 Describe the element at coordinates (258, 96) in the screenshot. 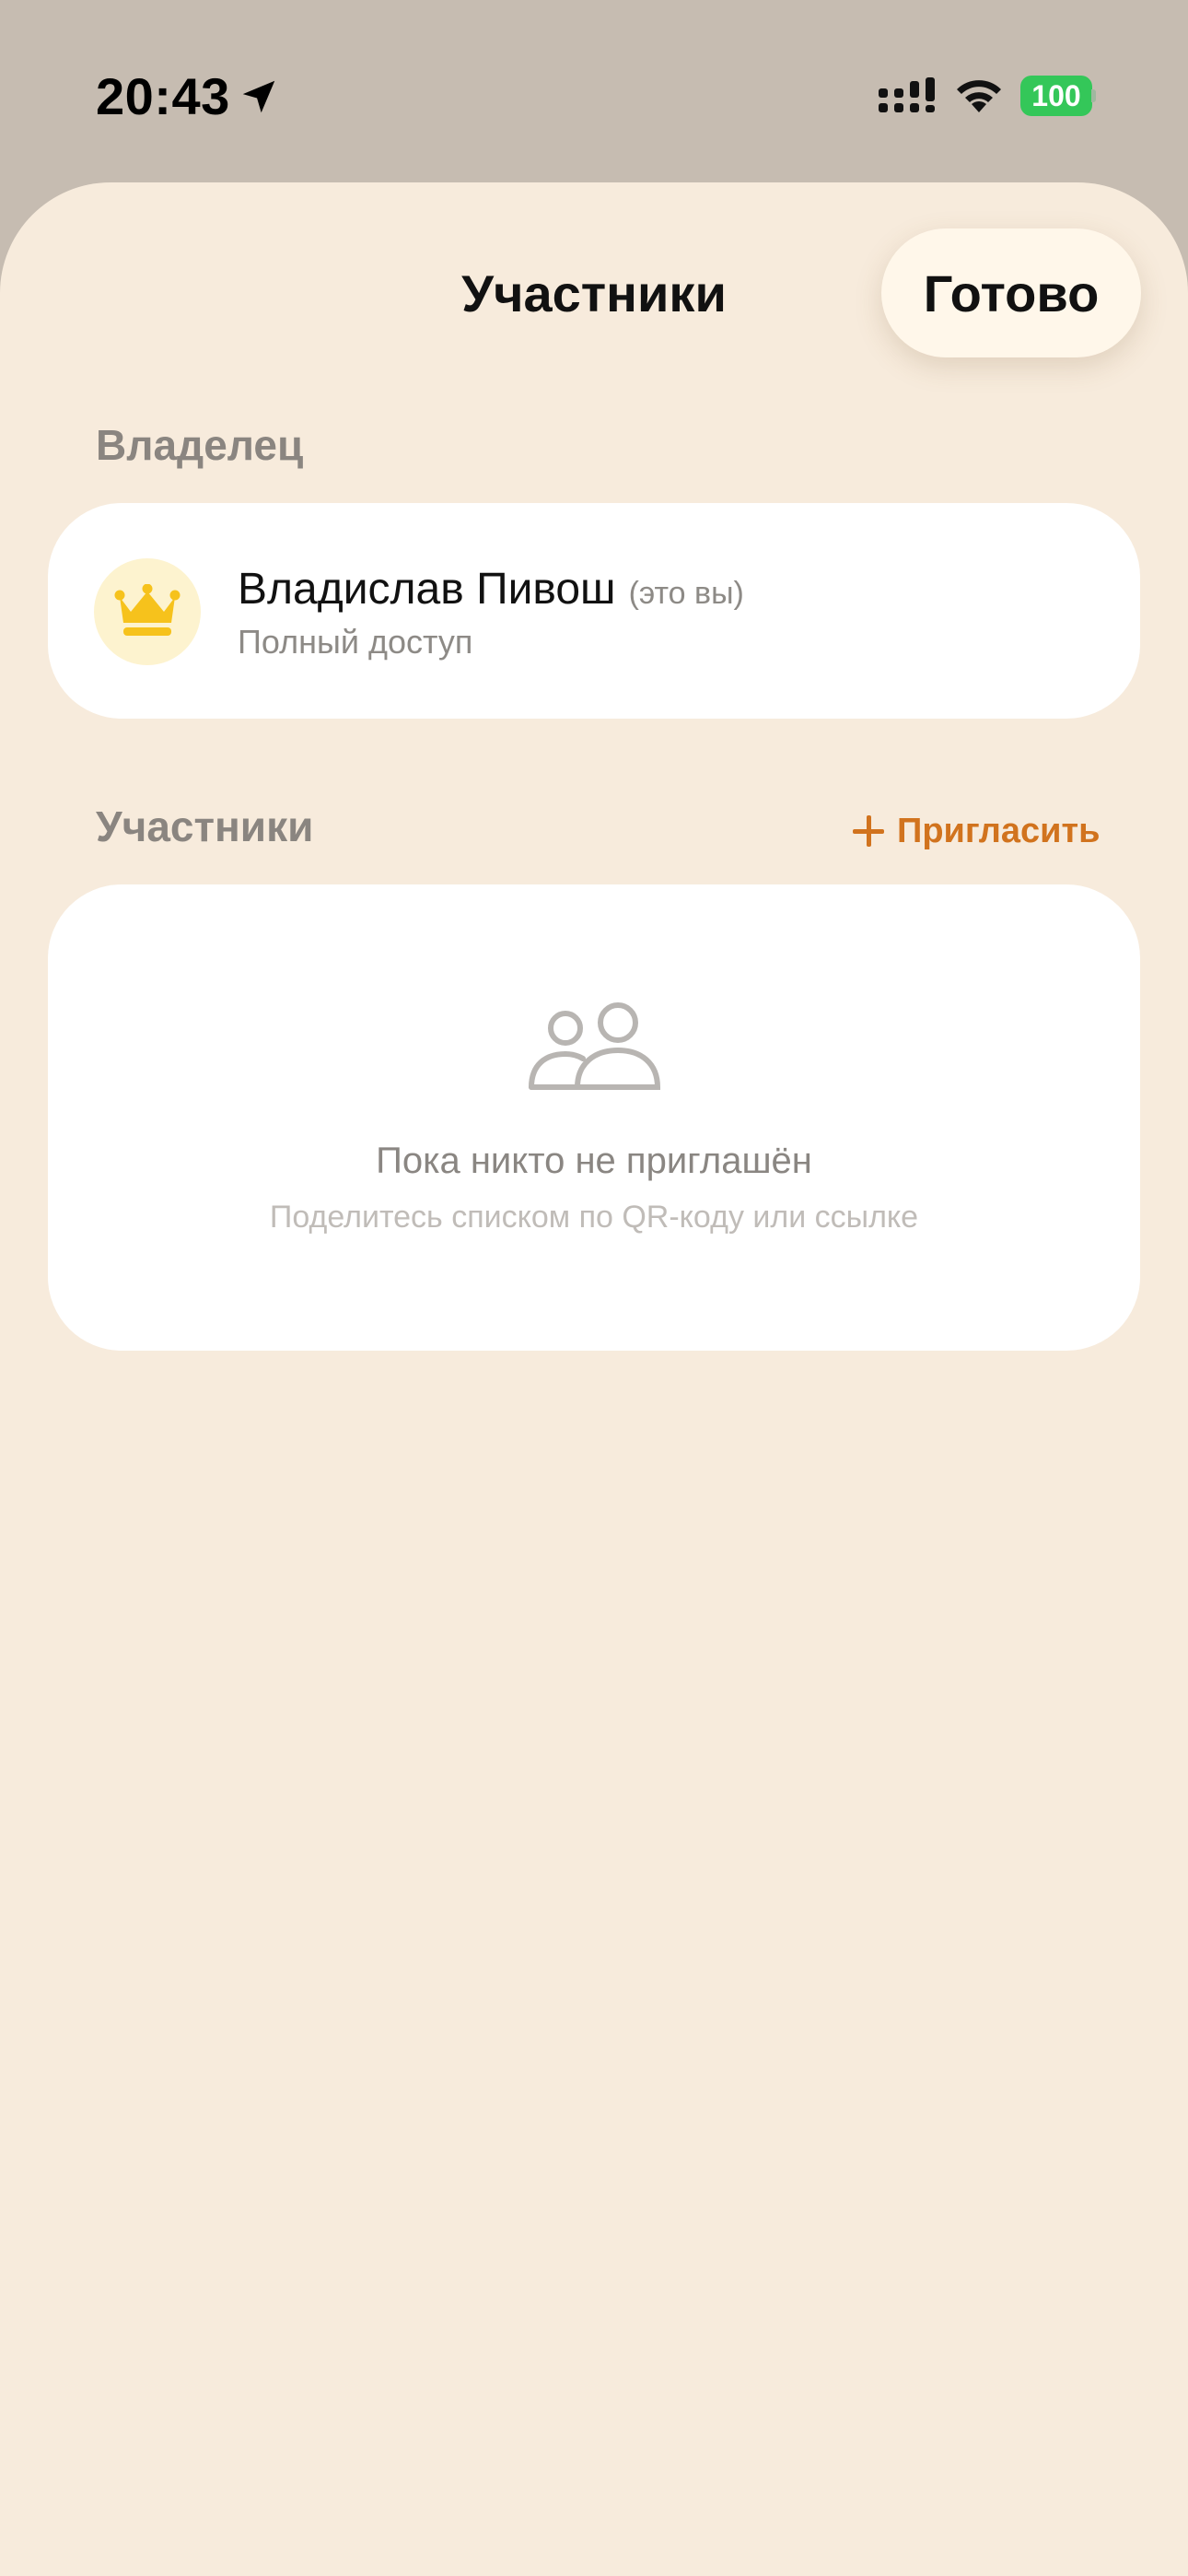

I see `location-arrow-icon` at that location.